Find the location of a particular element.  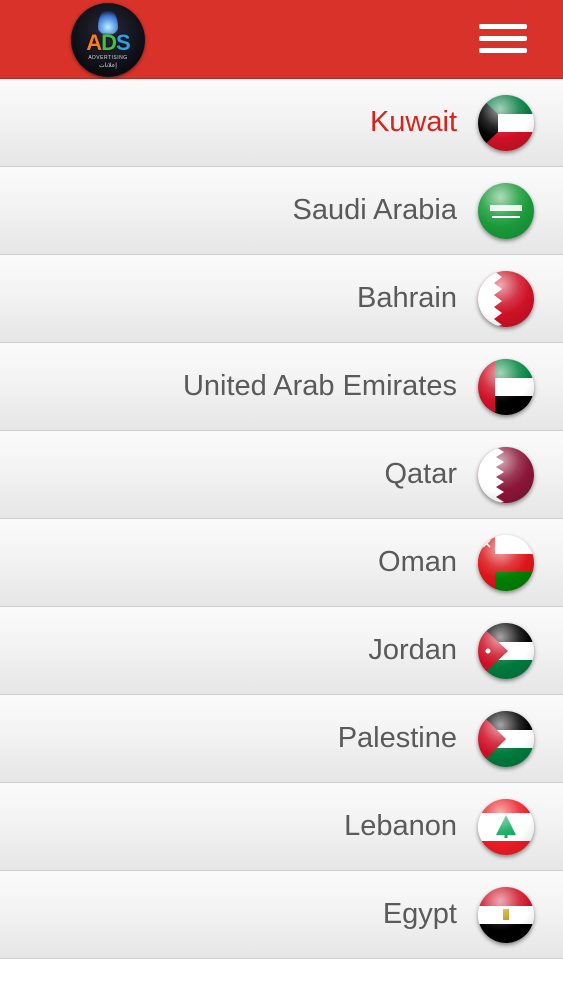

country-item-bahrain: Bahrain is located at coordinates (281, 299).